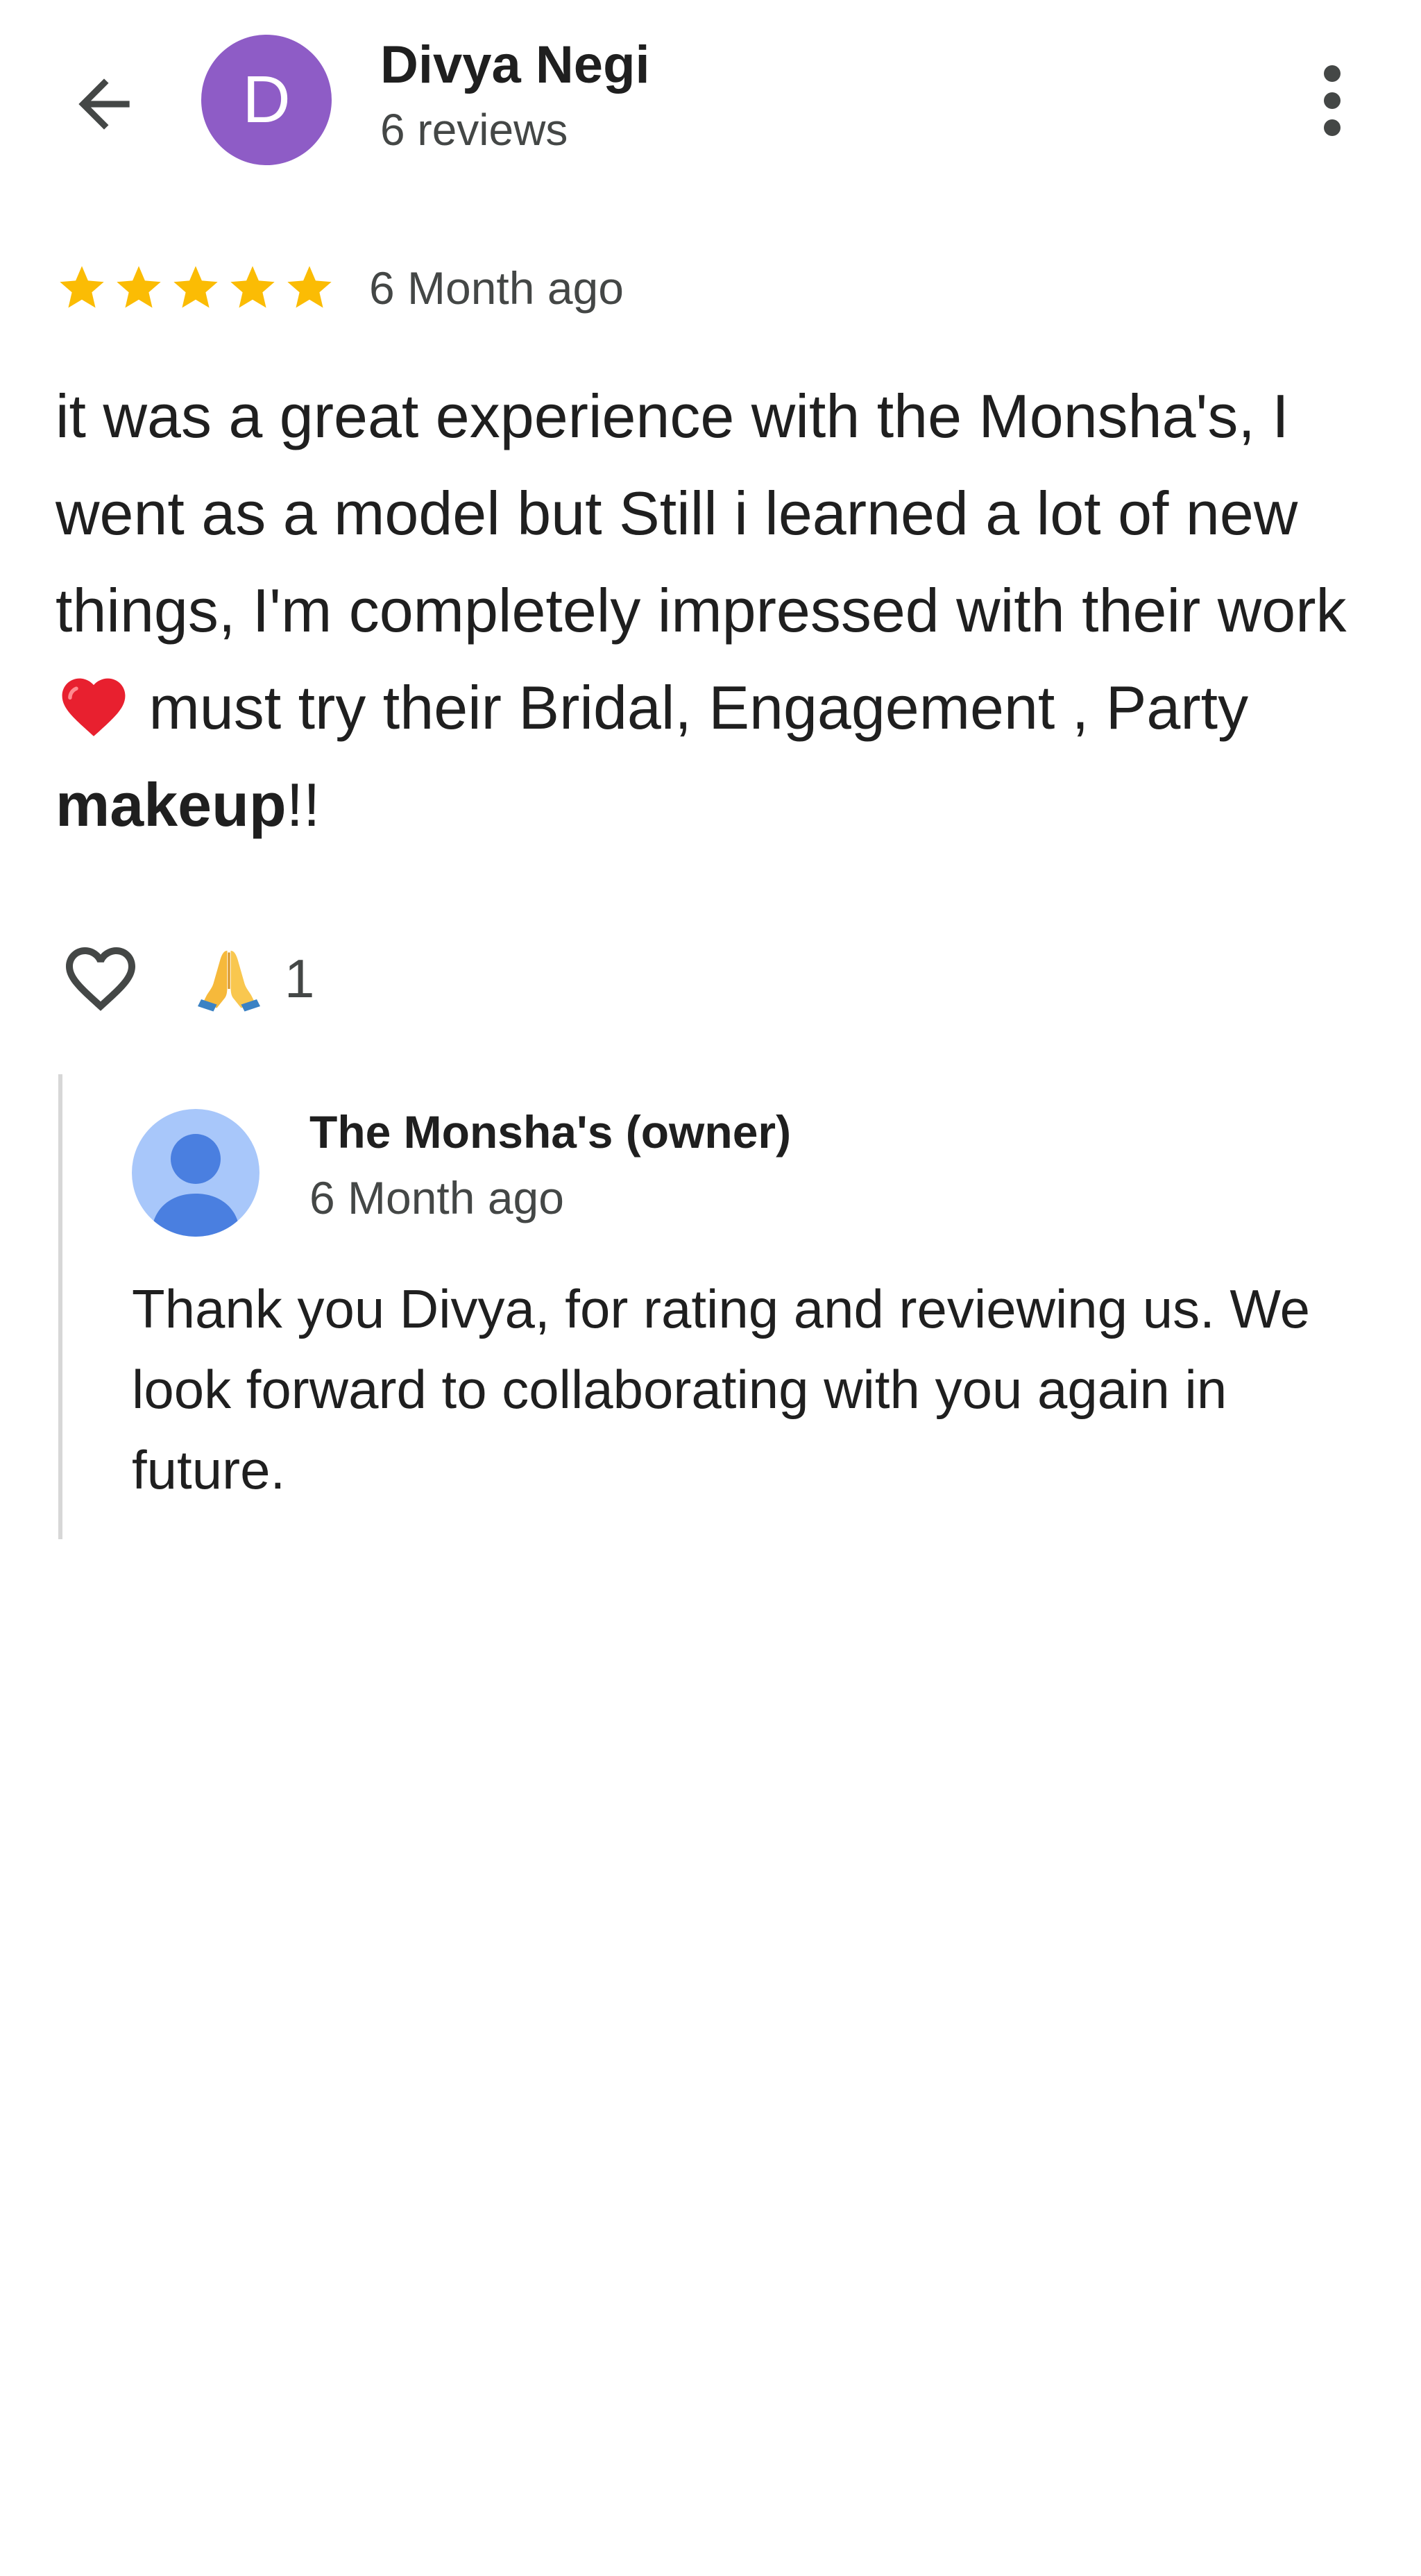  I want to click on star-rating, so click(196, 288).